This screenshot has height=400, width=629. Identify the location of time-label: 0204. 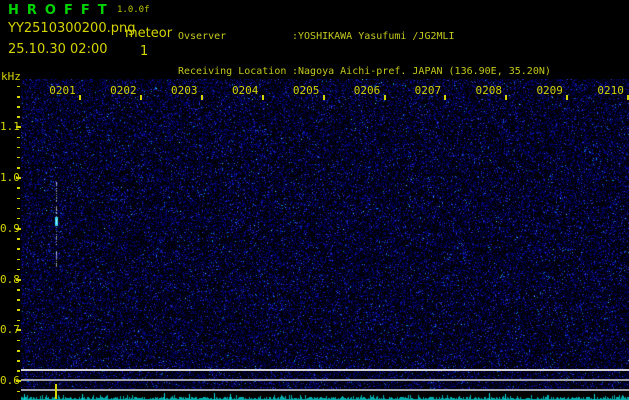
(245, 90).